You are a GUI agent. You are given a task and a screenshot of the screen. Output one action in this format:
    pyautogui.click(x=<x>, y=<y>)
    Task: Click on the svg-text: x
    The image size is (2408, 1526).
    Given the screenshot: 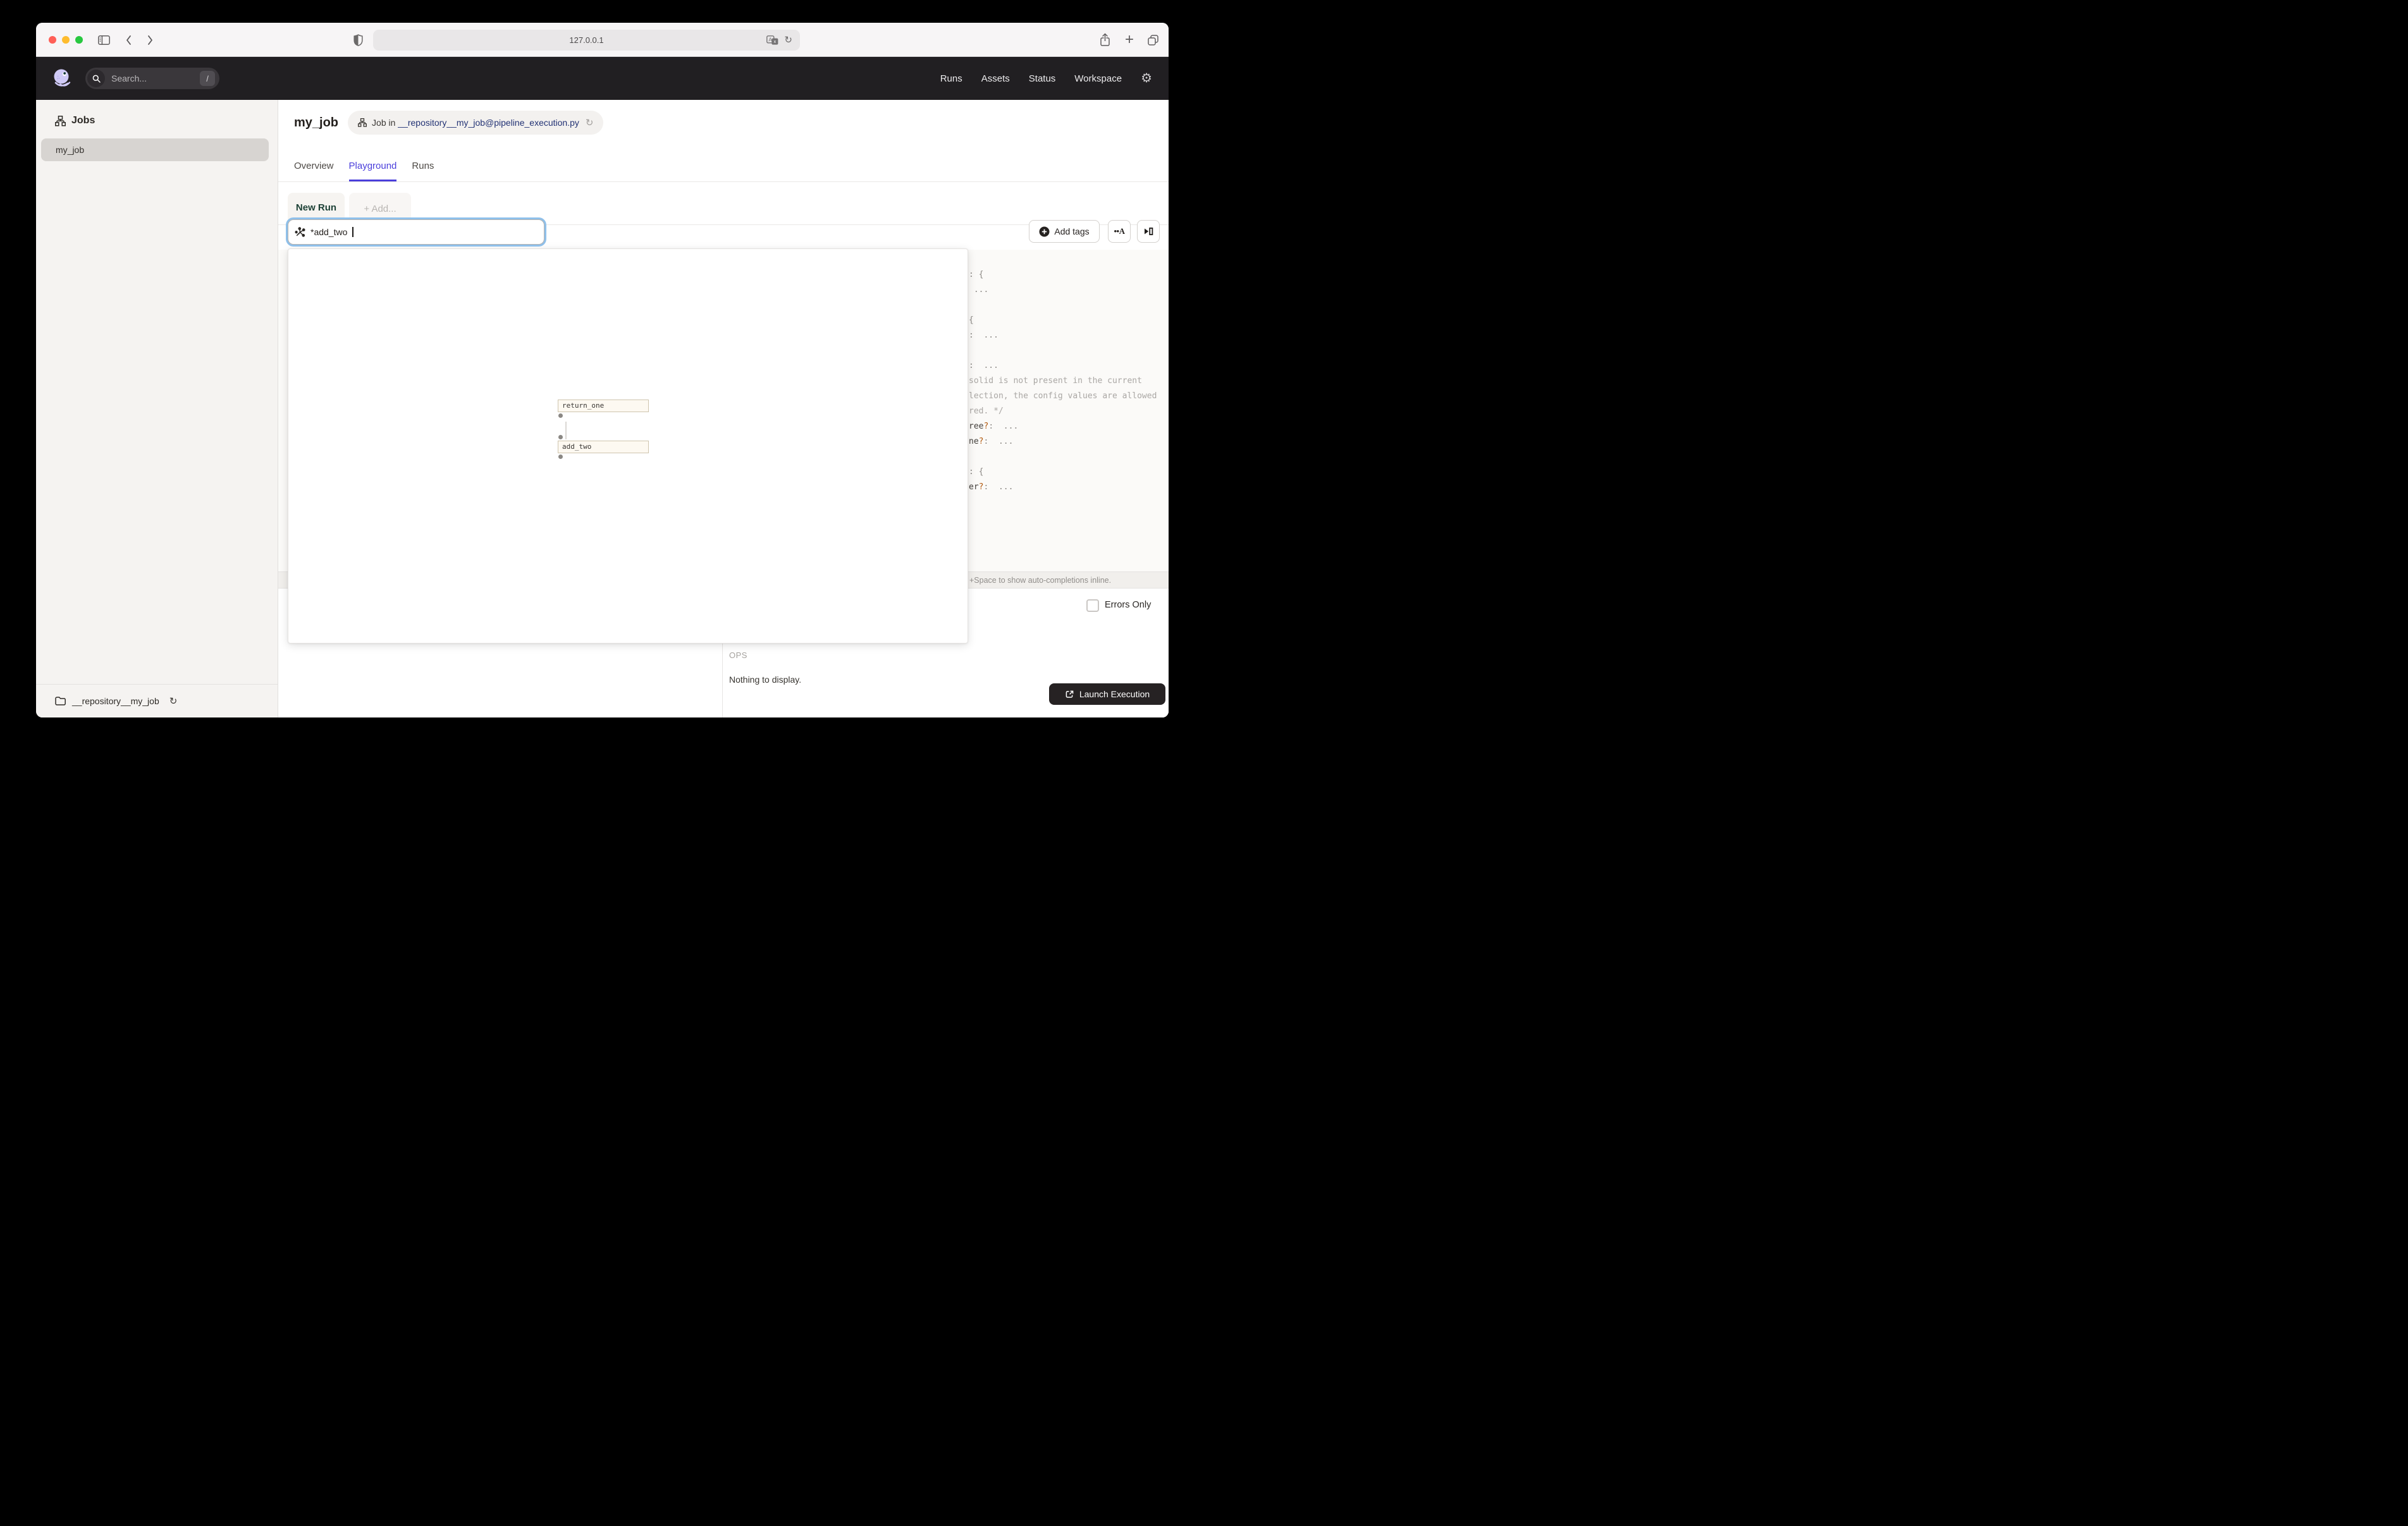 What is the action you would take?
    pyautogui.click(x=775, y=41)
    